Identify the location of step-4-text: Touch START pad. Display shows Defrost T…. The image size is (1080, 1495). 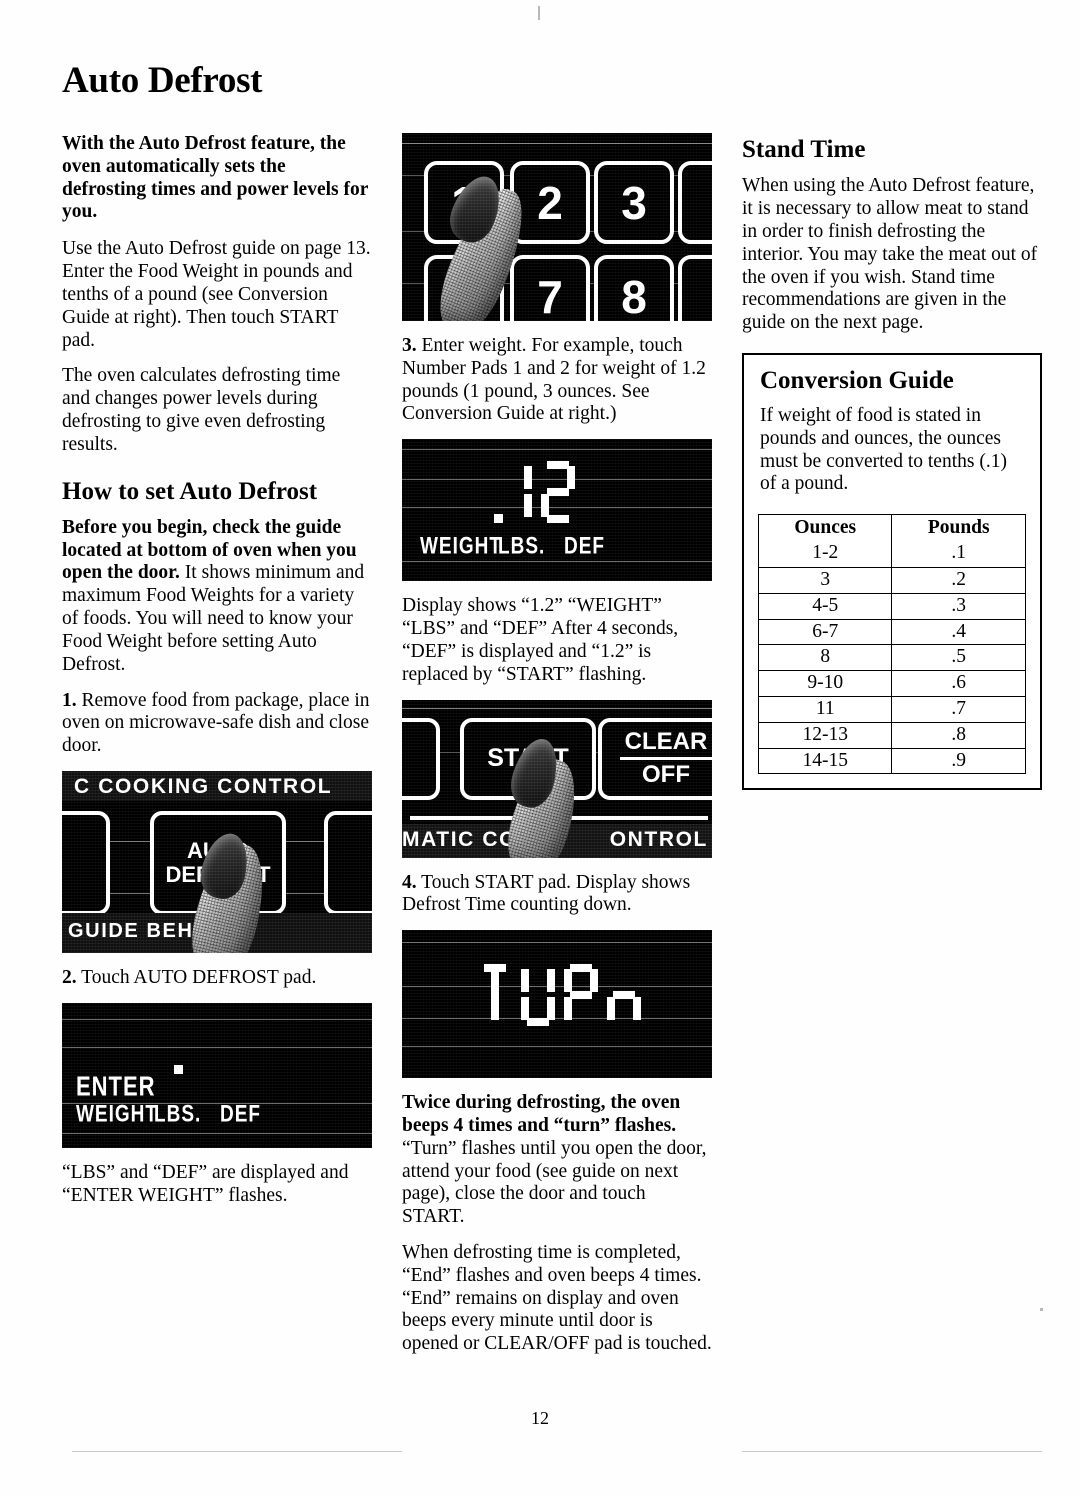
(546, 893).